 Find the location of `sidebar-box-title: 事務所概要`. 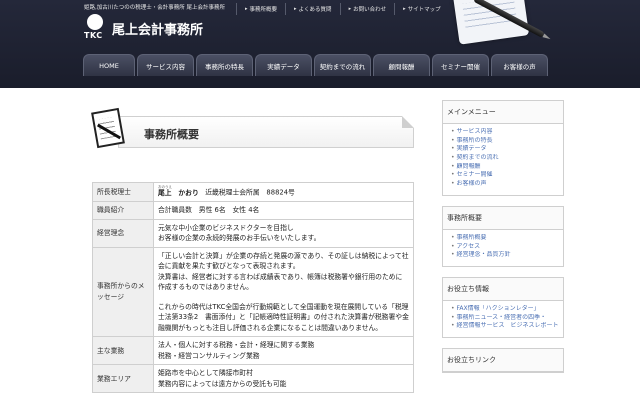

sidebar-box-title: 事務所概要 is located at coordinates (503, 218).